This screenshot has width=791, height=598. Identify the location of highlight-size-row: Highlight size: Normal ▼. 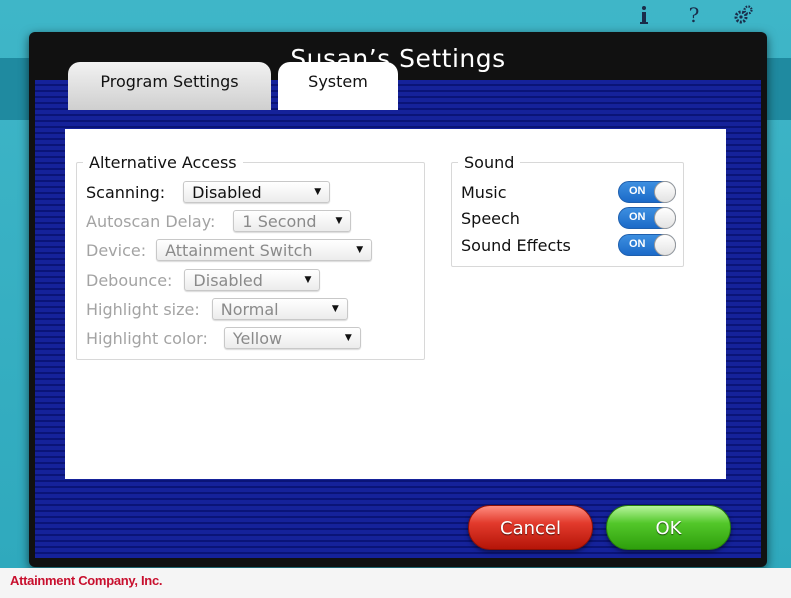
(217, 309).